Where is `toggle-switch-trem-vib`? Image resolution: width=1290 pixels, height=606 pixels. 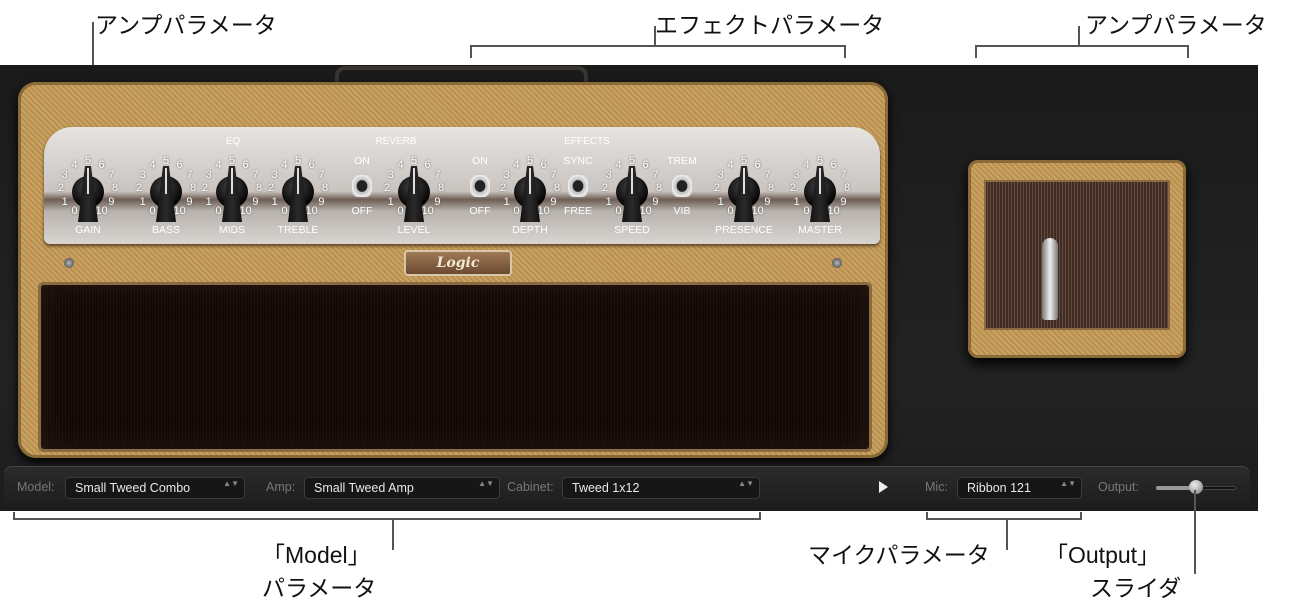
toggle-switch-trem-vib is located at coordinates (682, 186).